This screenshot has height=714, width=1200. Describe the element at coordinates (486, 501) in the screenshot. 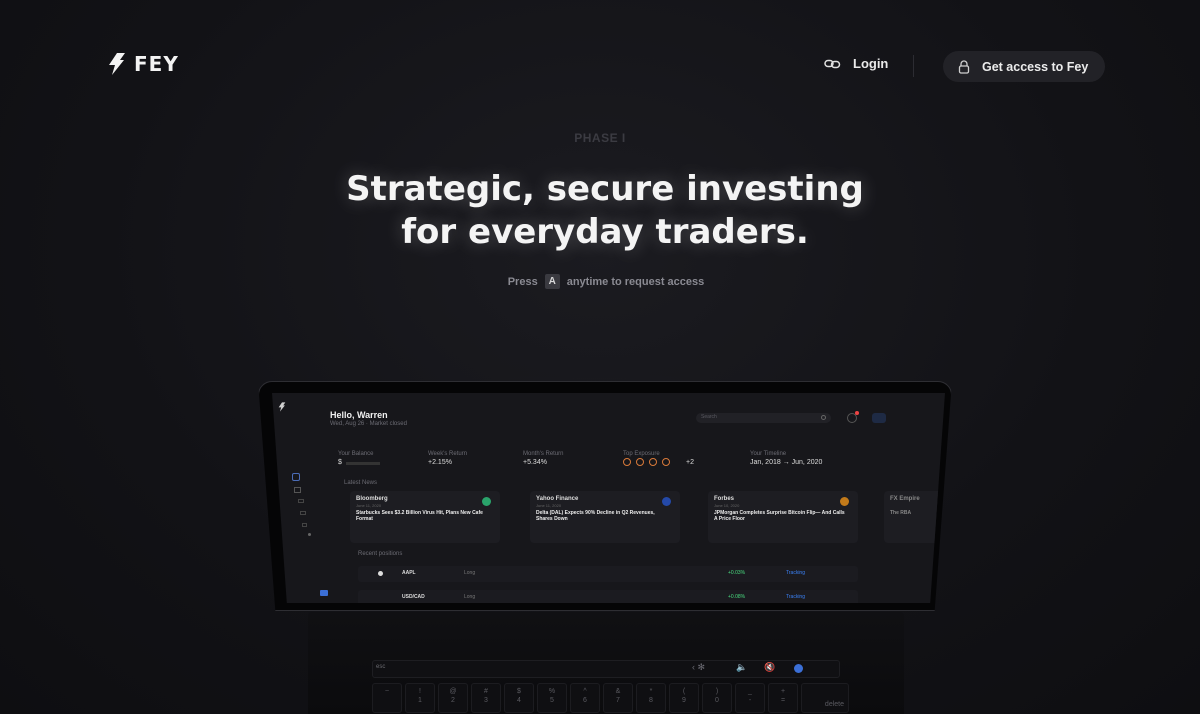

I see `starbucks-logo-icon` at that location.